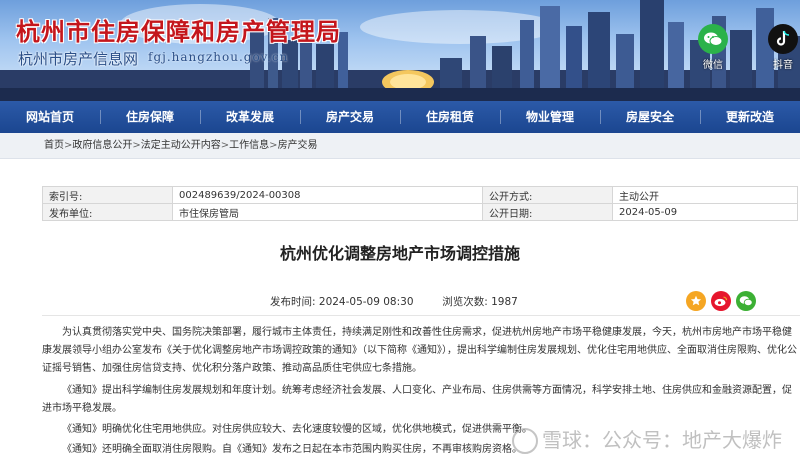 This screenshot has height=467, width=800. Describe the element at coordinates (746, 301) in the screenshot. I see `wechat-share-icon` at that location.